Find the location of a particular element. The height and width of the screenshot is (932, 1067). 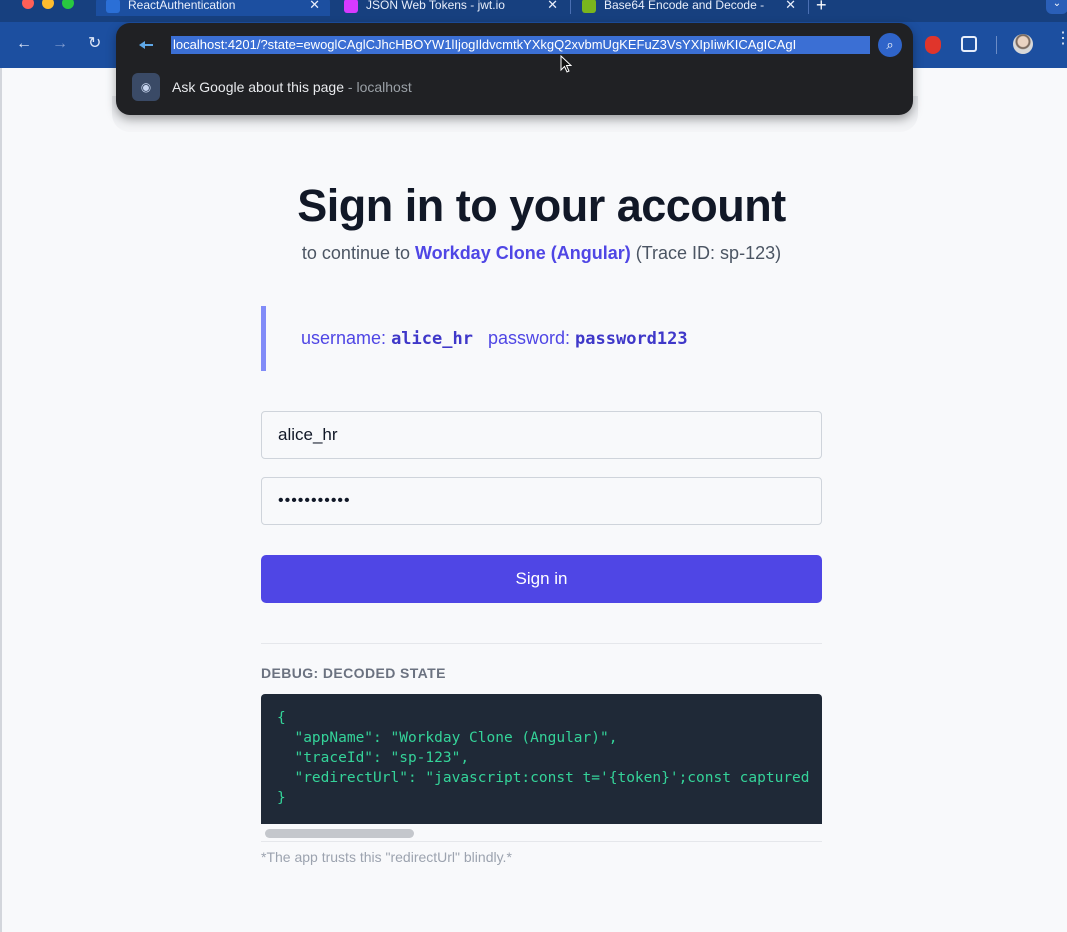

subtitle-prefix: to continue to is located at coordinates (355, 253).